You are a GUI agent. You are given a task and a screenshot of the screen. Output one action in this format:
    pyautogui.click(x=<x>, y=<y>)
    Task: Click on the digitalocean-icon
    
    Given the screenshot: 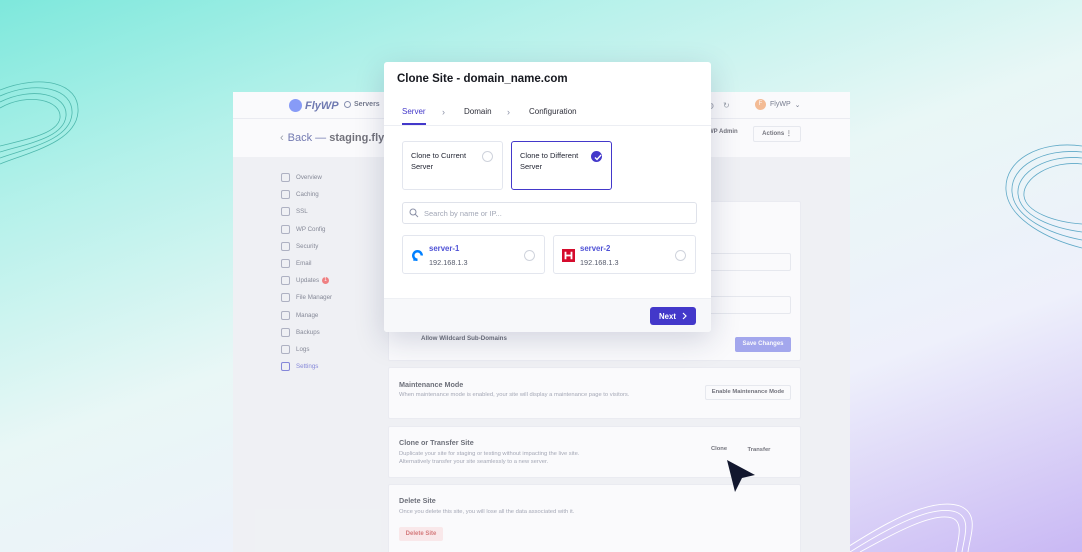 What is the action you would take?
    pyautogui.click(x=417, y=255)
    